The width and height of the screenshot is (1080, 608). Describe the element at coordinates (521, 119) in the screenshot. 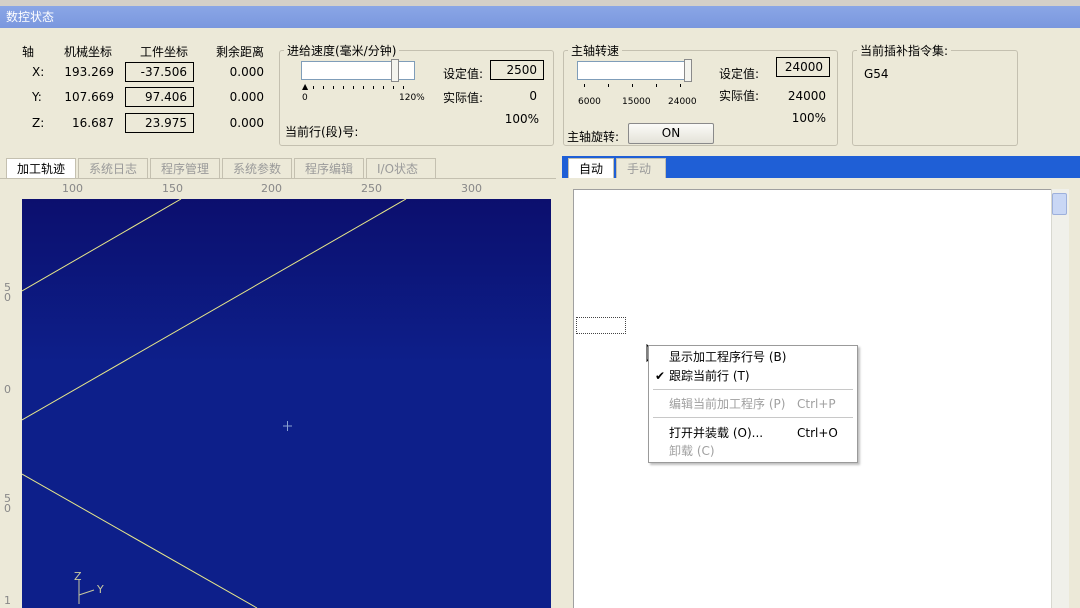

I see `feed-percent: 100%` at that location.